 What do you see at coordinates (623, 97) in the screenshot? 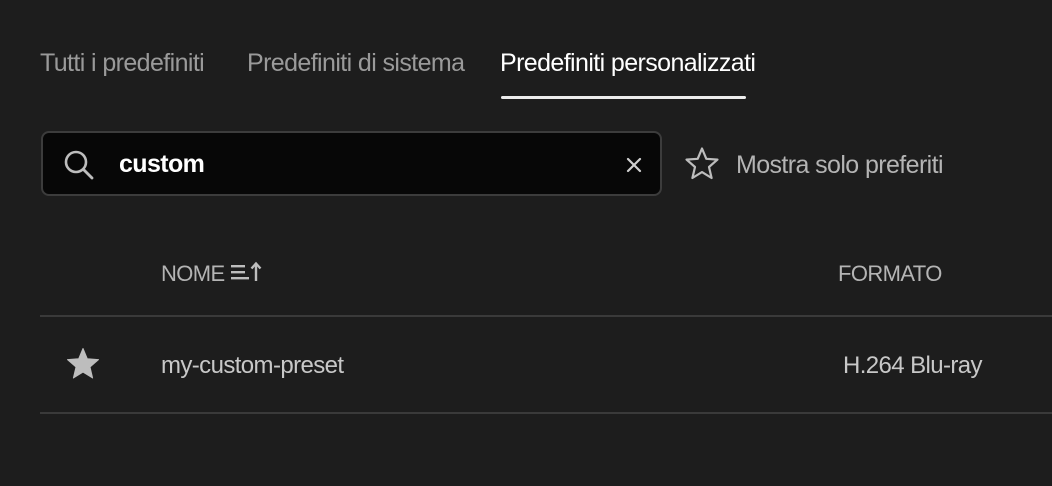
I see `active-tab-indicator` at bounding box center [623, 97].